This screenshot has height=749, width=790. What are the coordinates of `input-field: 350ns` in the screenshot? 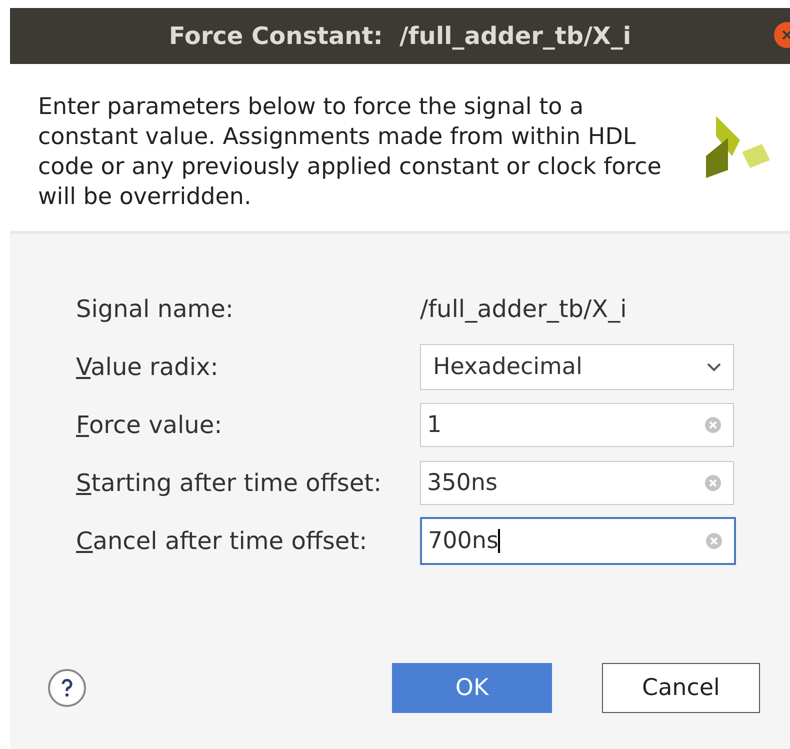 It's located at (577, 483).